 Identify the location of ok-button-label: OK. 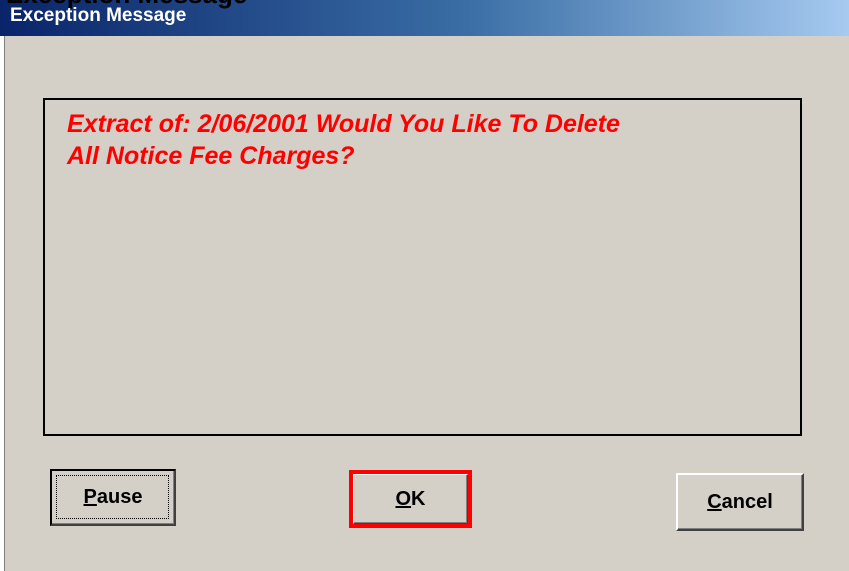
(410, 498).